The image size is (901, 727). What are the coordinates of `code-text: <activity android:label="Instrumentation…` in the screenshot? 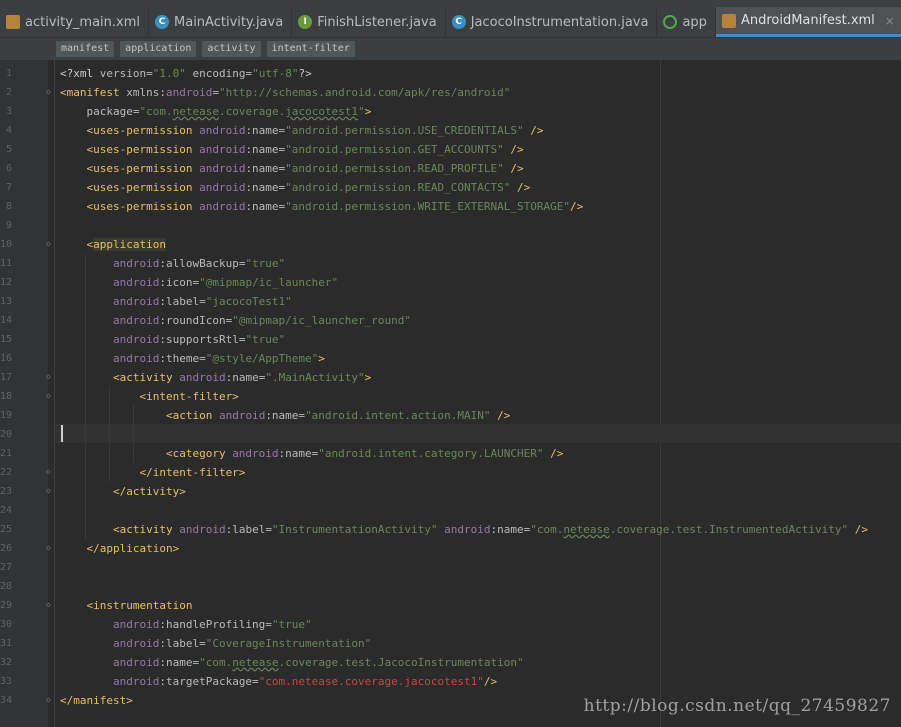 It's located at (464, 529).